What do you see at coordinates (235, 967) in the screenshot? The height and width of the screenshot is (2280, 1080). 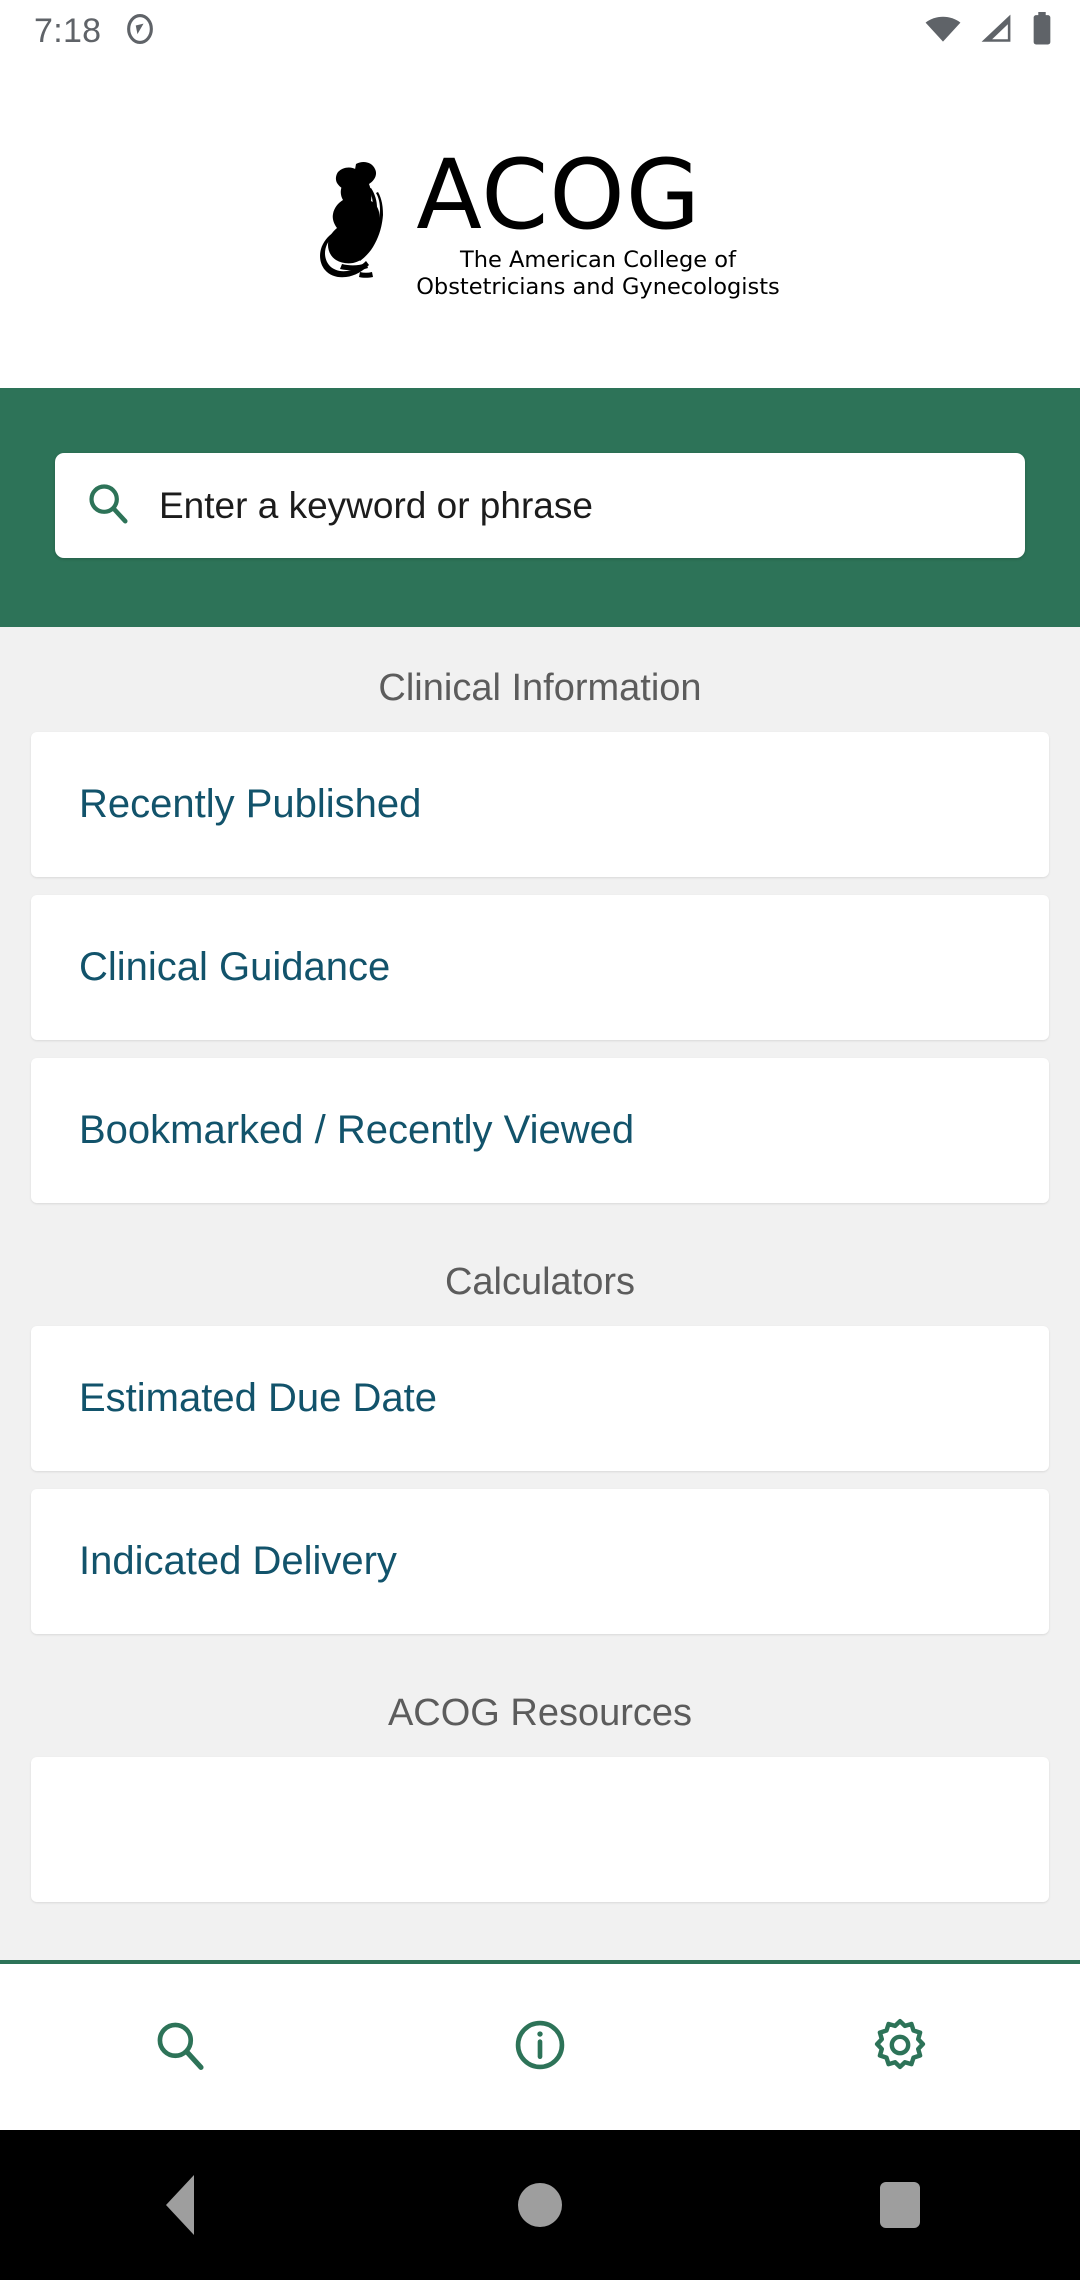 I see `card-label: Clinical Guidance` at bounding box center [235, 967].